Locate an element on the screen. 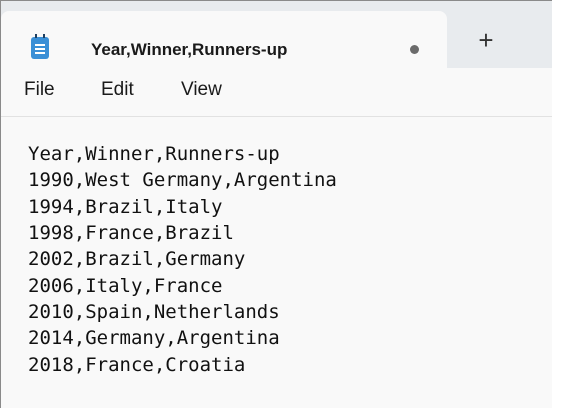 Image resolution: width=564 pixels, height=418 pixels. text-line: 2006,Italy,France is located at coordinates (125, 286).